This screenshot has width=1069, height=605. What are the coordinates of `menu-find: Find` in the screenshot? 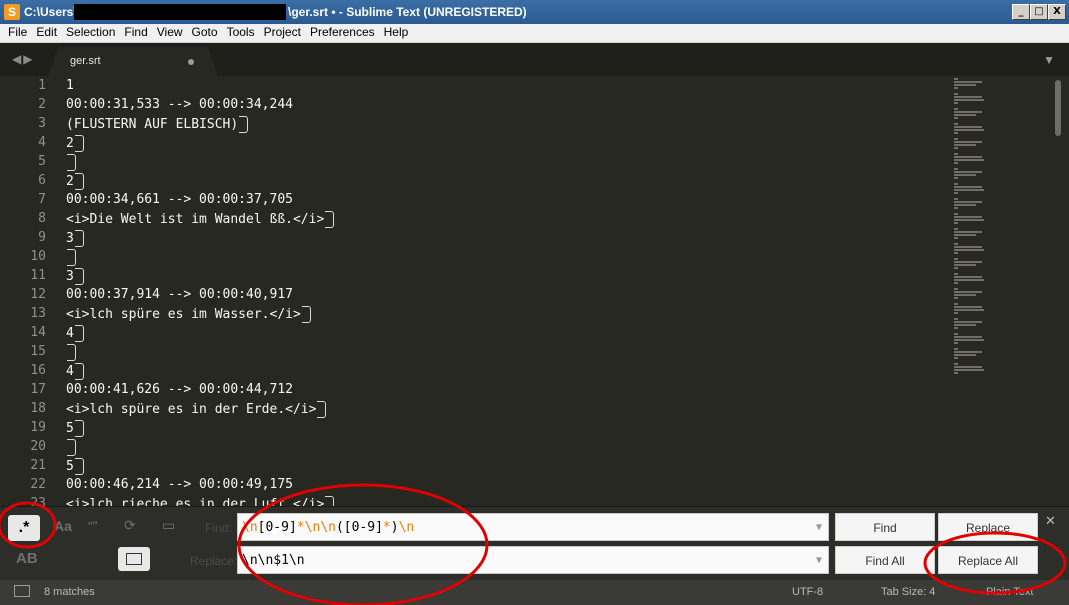 It's located at (135, 32).